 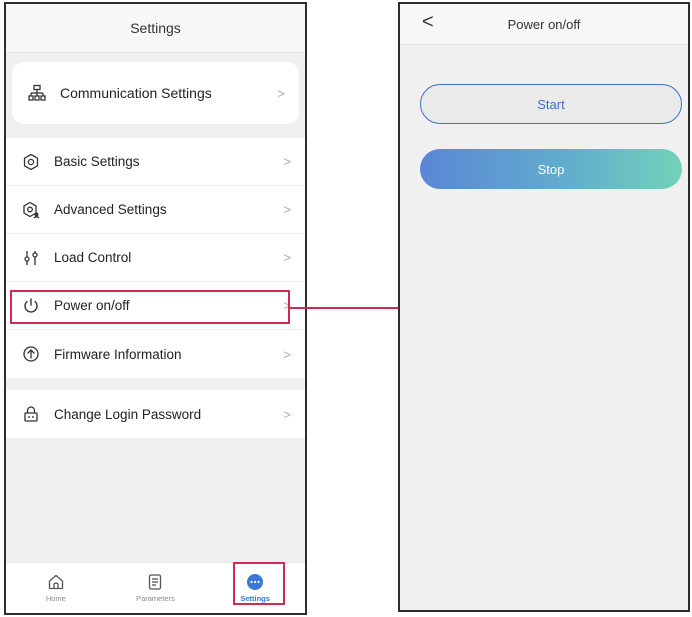 I want to click on communication-settings-item: Communication Settings >, so click(x=155, y=93).